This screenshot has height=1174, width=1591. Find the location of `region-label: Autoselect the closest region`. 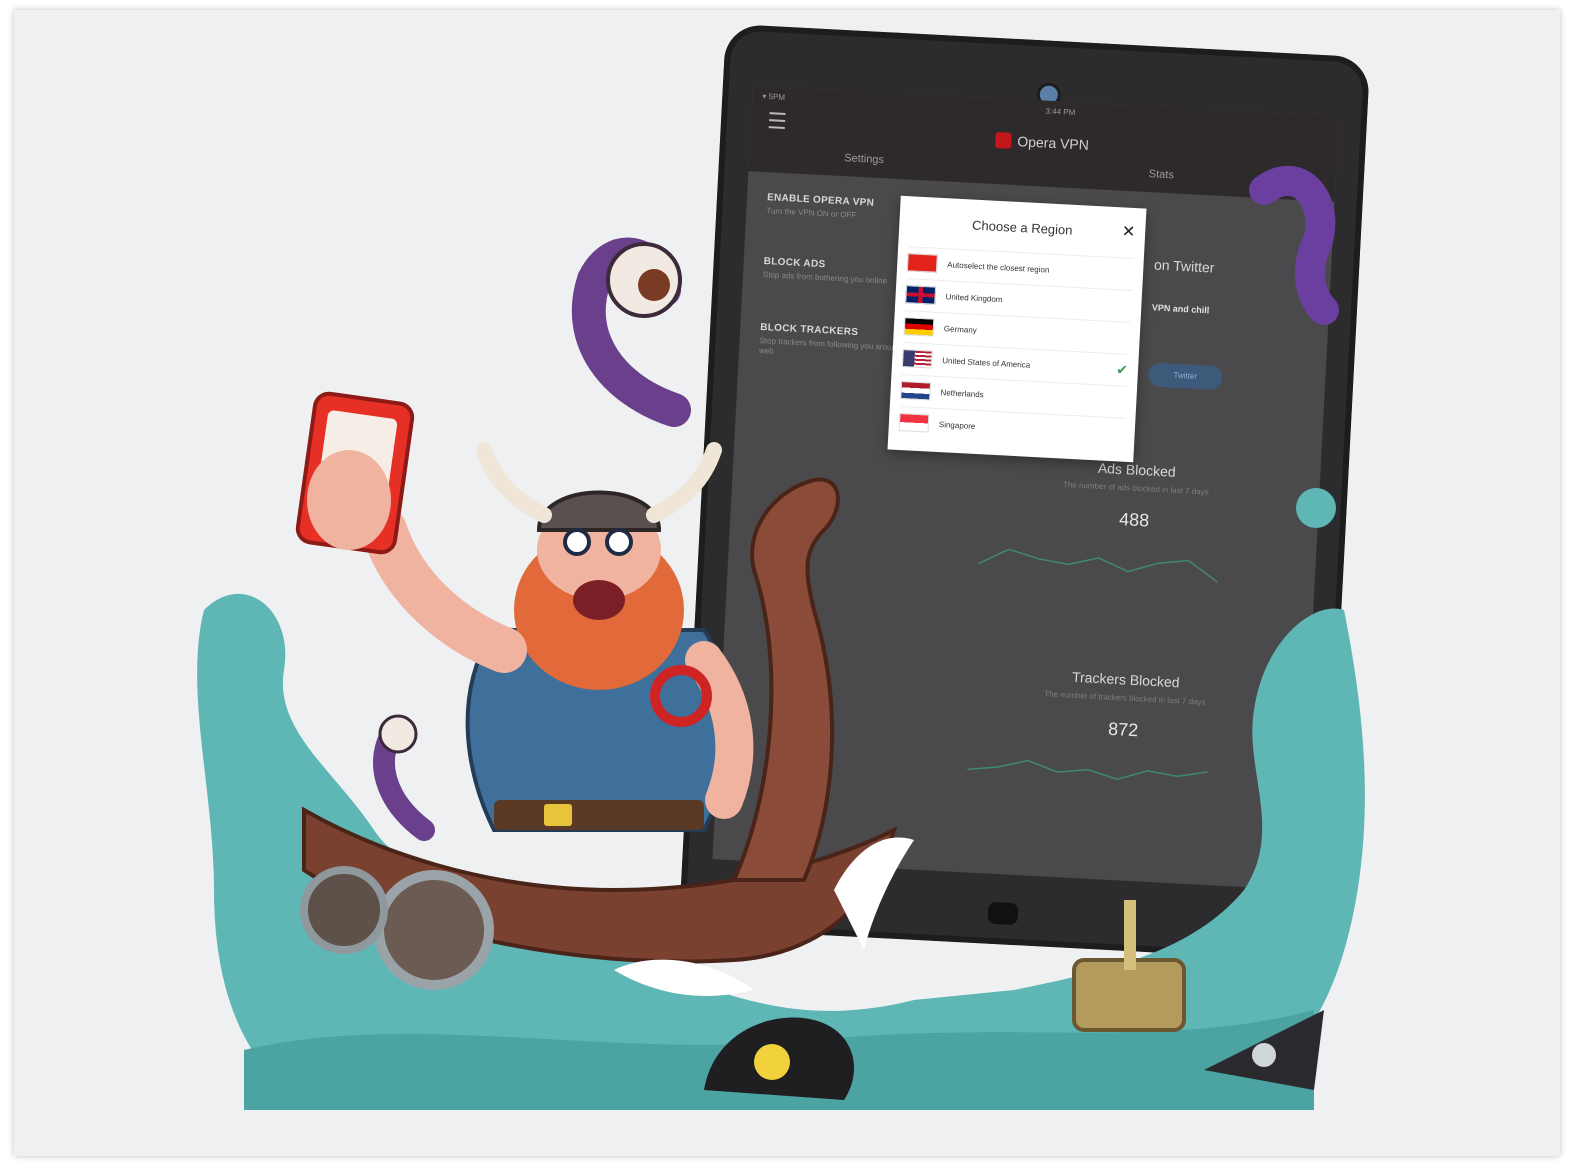

region-label: Autoselect the closest region is located at coordinates (998, 267).